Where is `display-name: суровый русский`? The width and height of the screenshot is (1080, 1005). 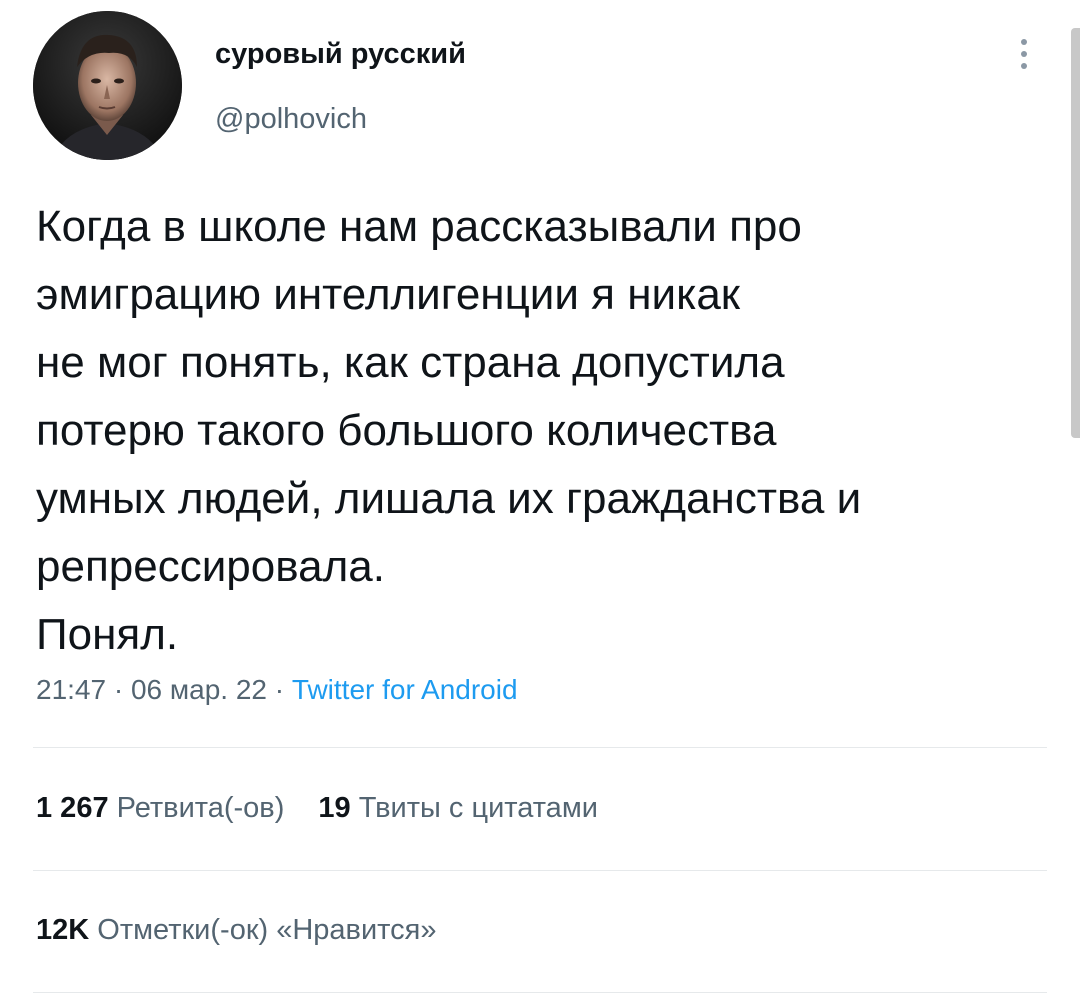 display-name: суровый русский is located at coordinates (340, 54).